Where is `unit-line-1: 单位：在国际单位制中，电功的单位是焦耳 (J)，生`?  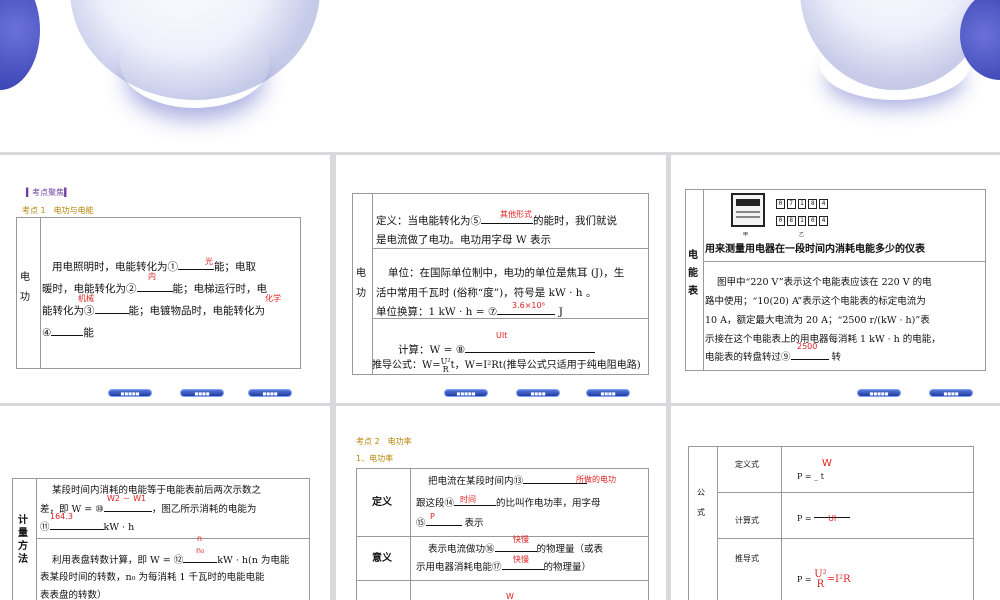
unit-line-1: 单位：在国际单位制中，电功的单位是焦耳 (J)，生 is located at coordinates (506, 273).